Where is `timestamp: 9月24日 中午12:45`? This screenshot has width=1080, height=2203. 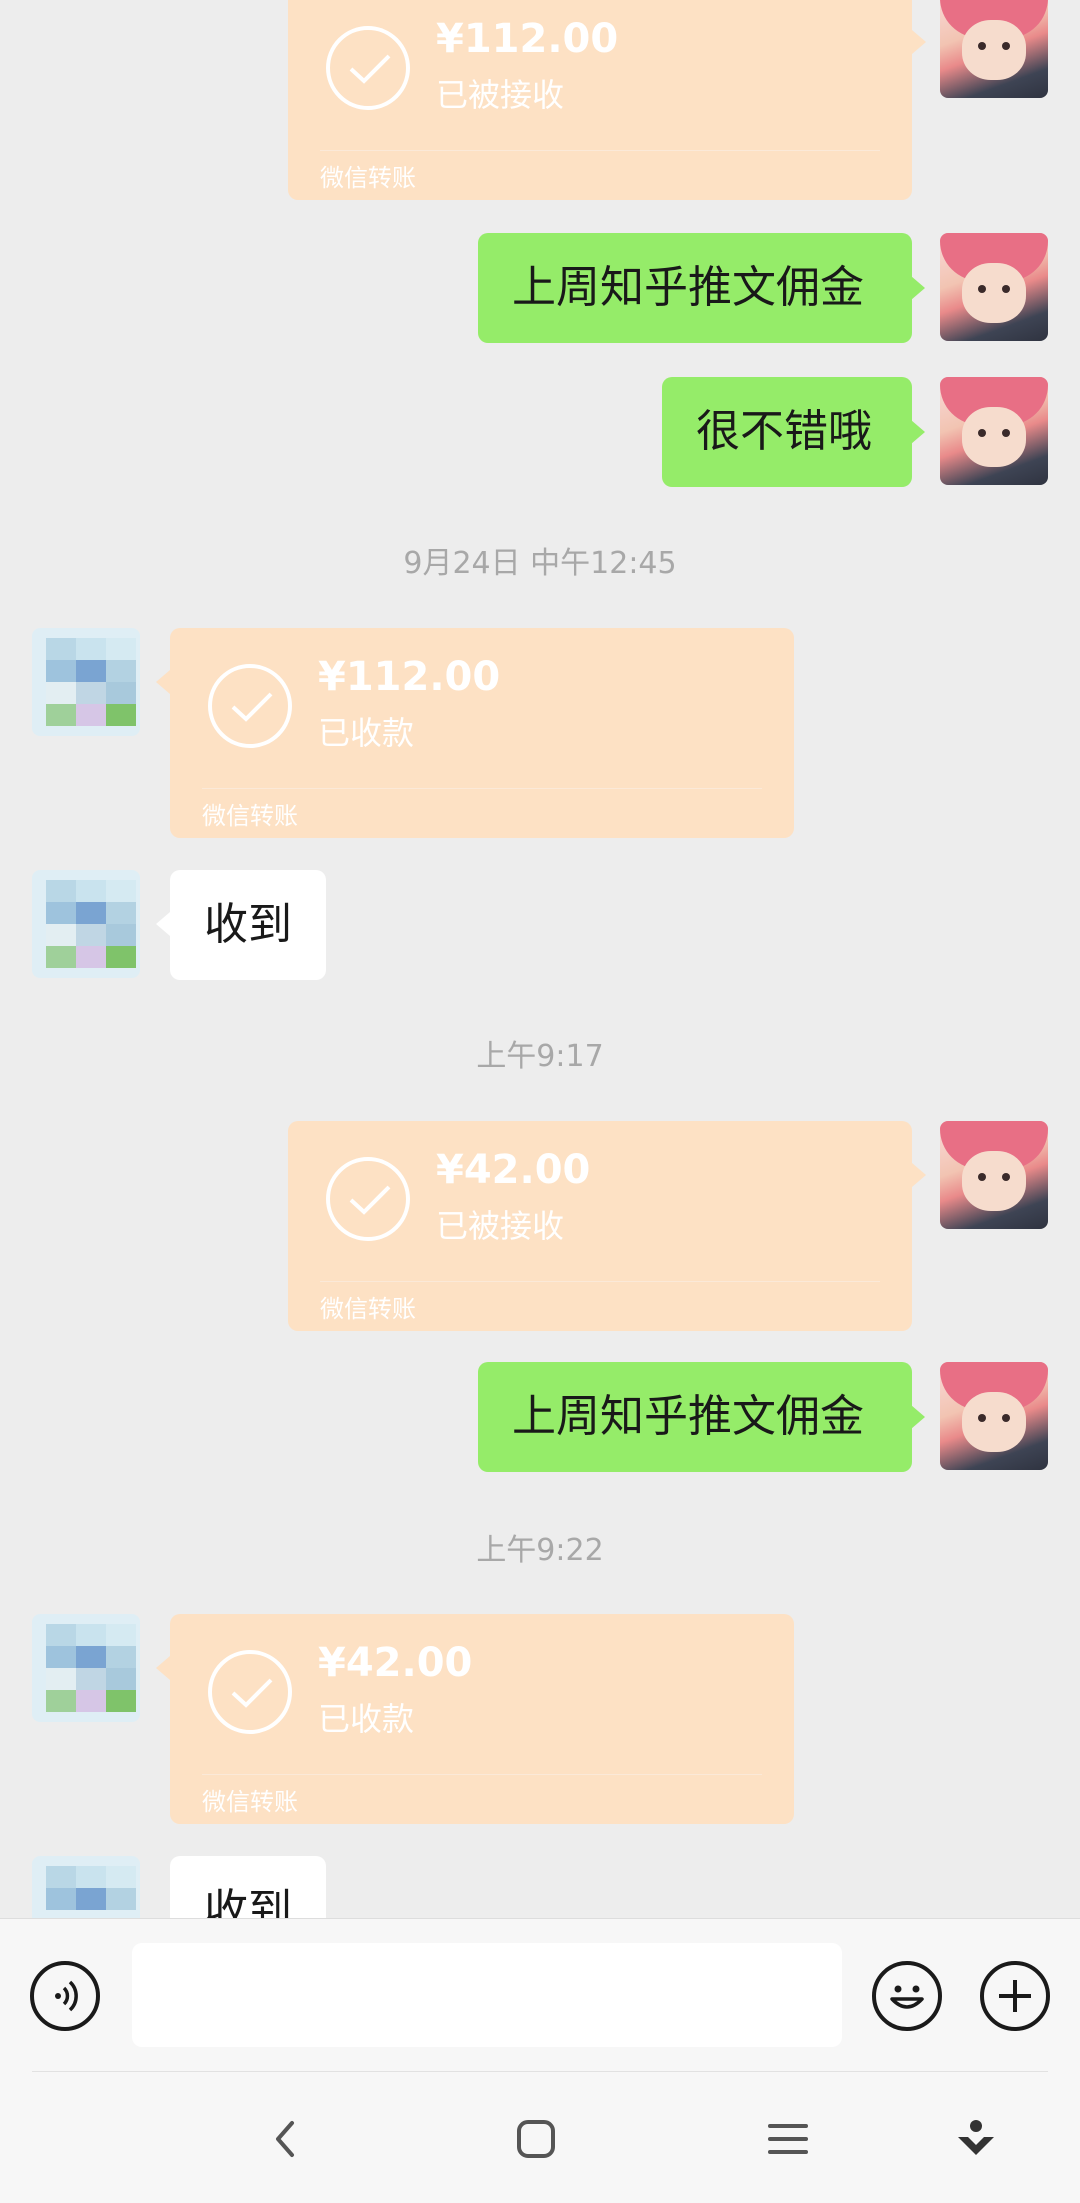
timestamp: 9月24日 中午12:45 is located at coordinates (540, 563).